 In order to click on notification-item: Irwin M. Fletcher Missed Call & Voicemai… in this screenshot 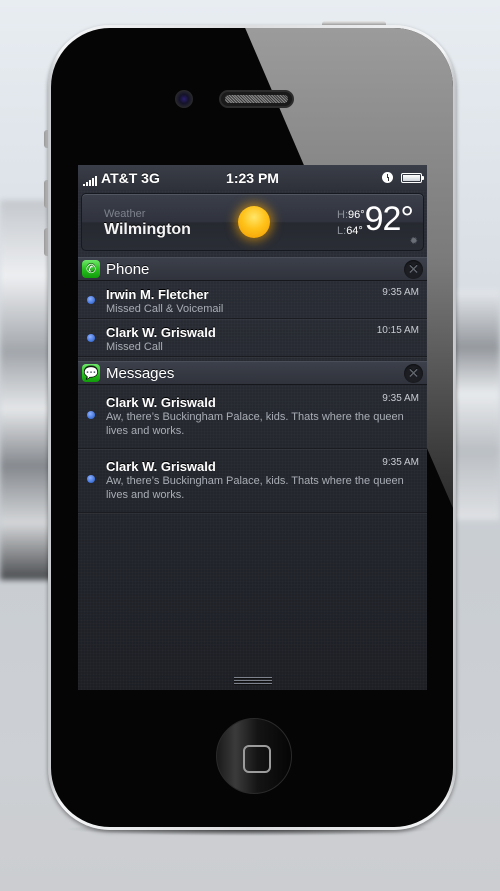, I will do `click(252, 300)`.